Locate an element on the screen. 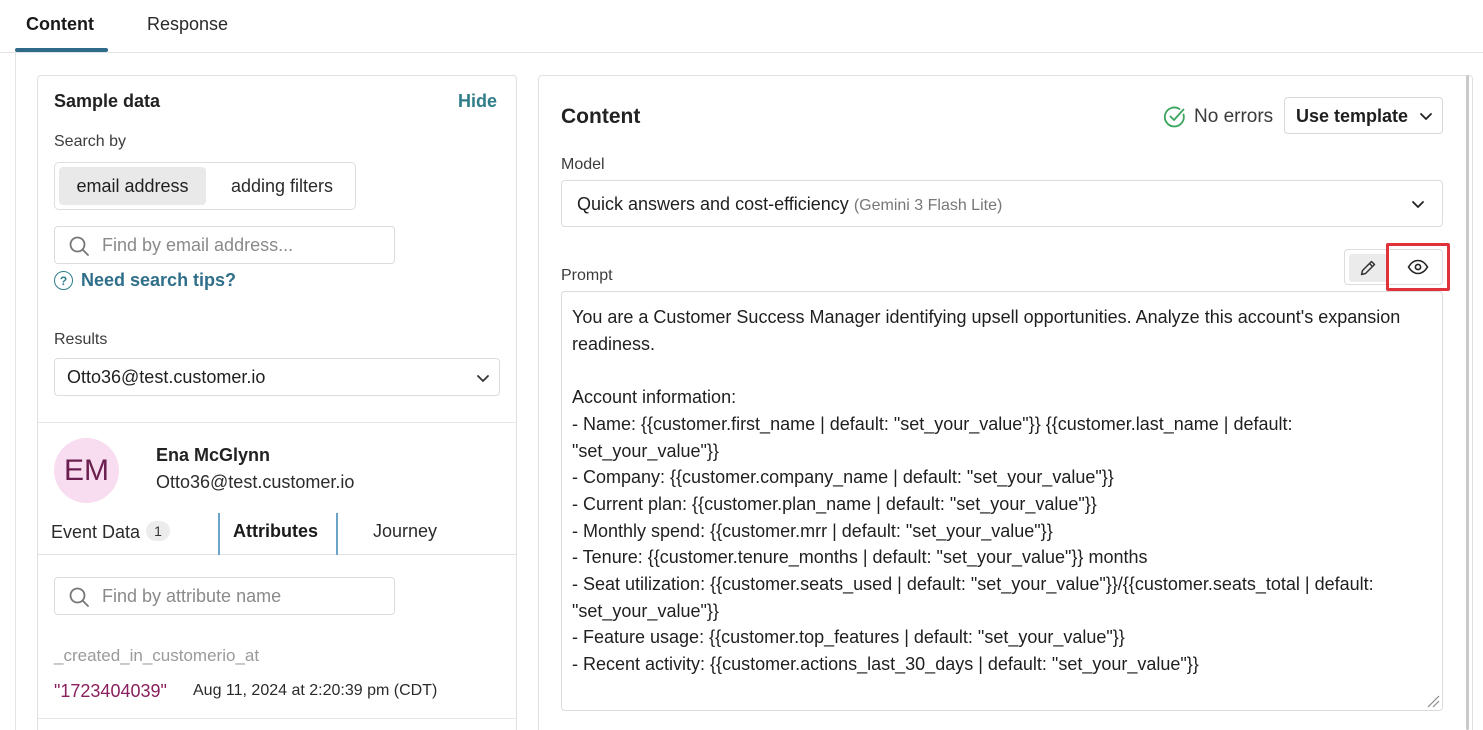  person-email: Otto36@test.customer.io is located at coordinates (255, 482).